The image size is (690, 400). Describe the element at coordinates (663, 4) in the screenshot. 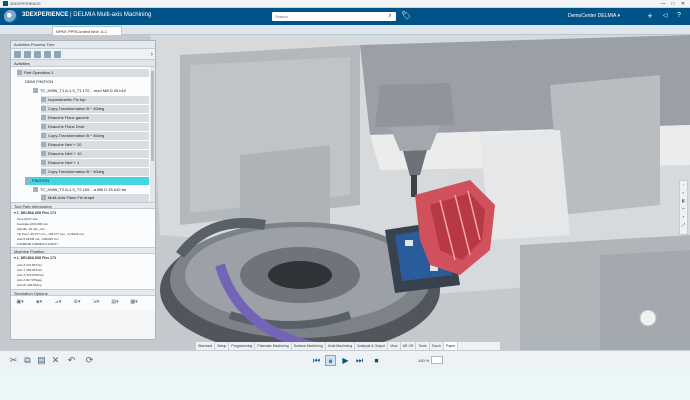

I see `minimize-button: —` at that location.